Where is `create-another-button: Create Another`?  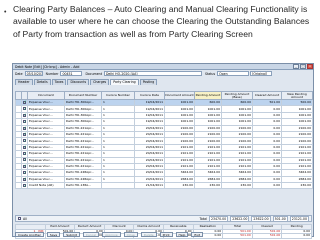
create-another-button: Create Another is located at coordinates (29, 234).